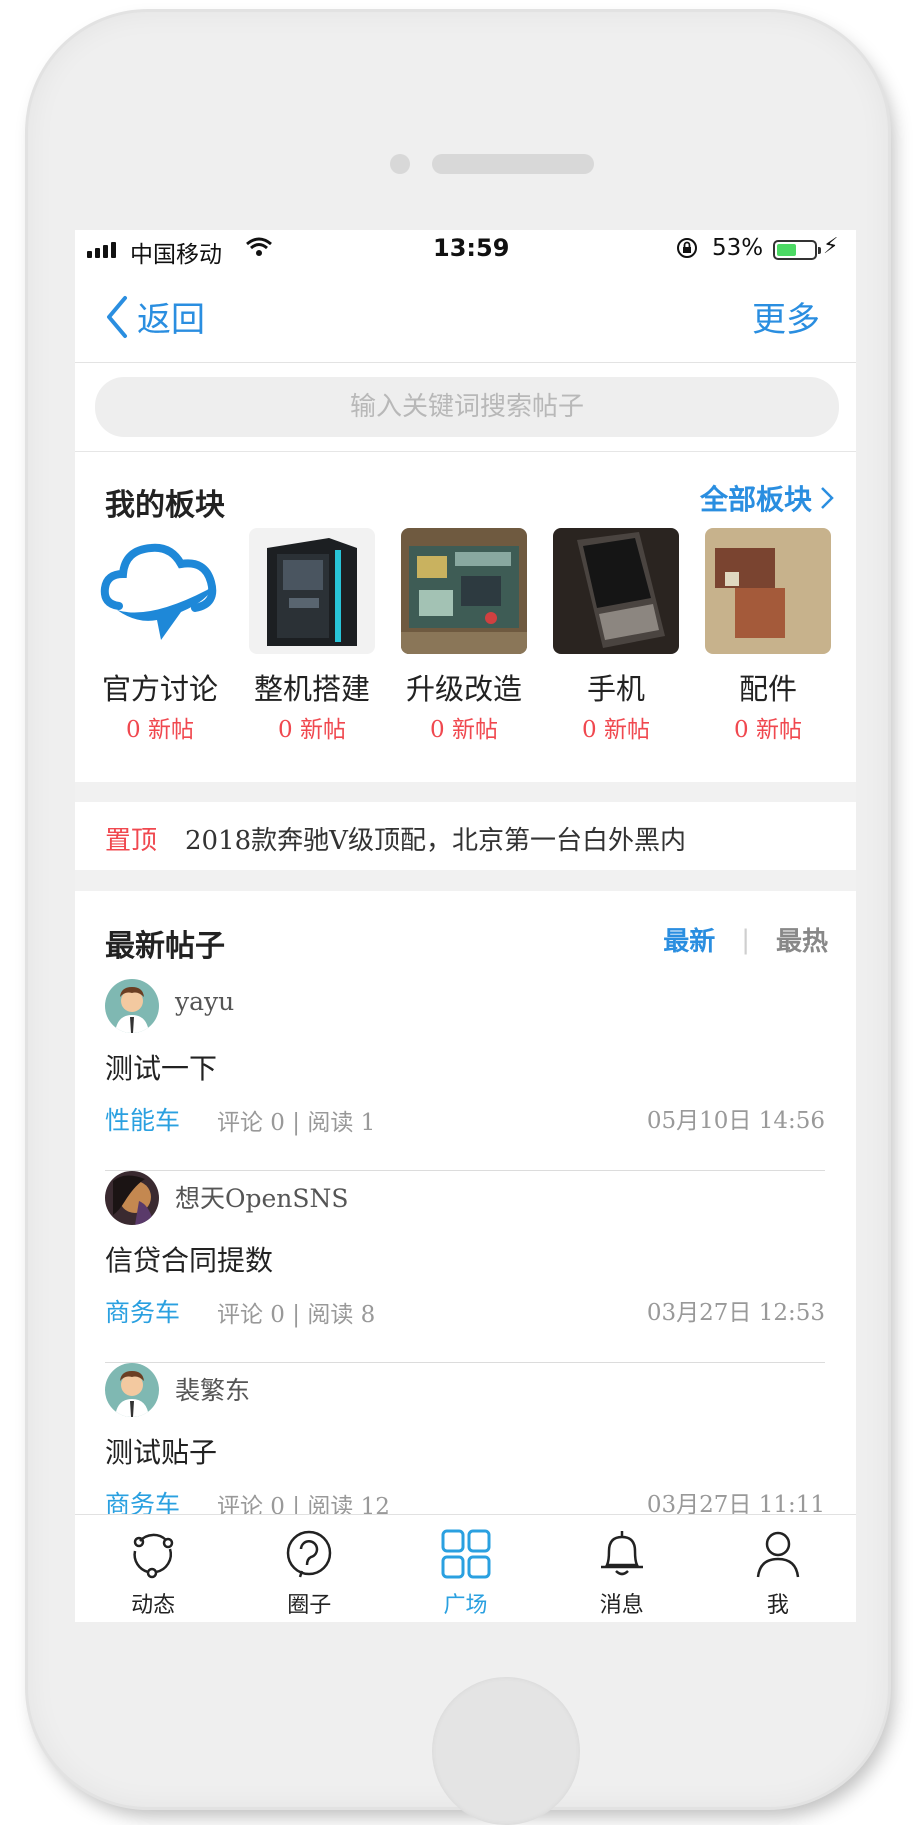 The height and width of the screenshot is (1825, 920). I want to click on board-item-parts: 配件 0 新帖, so click(768, 636).